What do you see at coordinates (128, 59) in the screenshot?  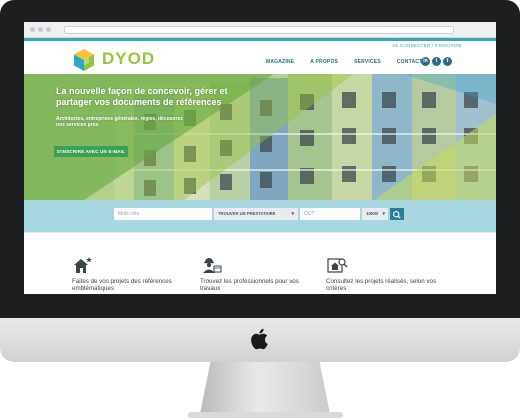 I see `logo-text: DYOD` at bounding box center [128, 59].